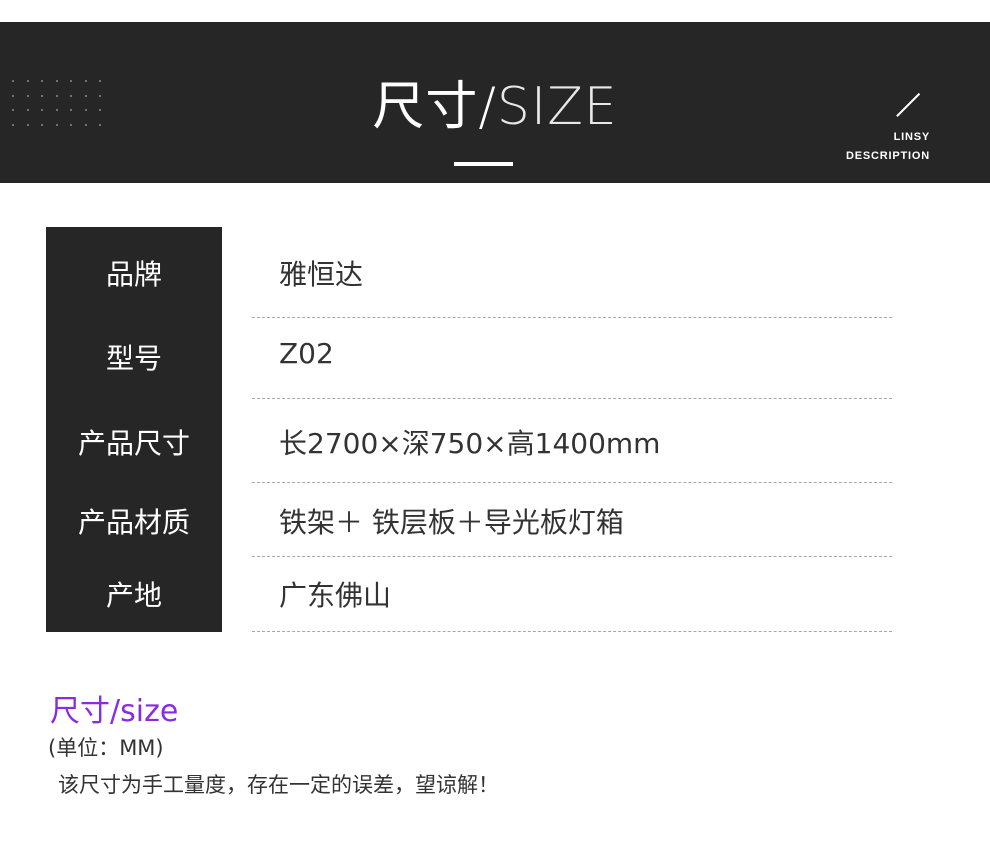 This screenshot has height=865, width=990. I want to click on spec-label-column: 品牌 型号 产品尺寸 产品材质 产地, so click(134, 429).